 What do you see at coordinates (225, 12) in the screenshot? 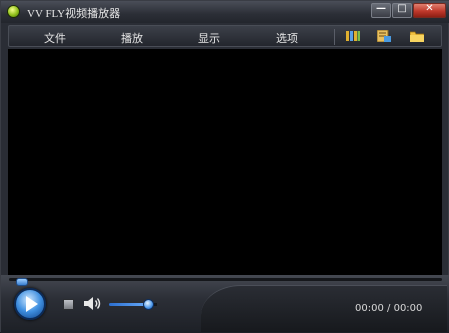
I see `title-bar: VV FLY视频播放器 — □ ✕` at bounding box center [225, 12].